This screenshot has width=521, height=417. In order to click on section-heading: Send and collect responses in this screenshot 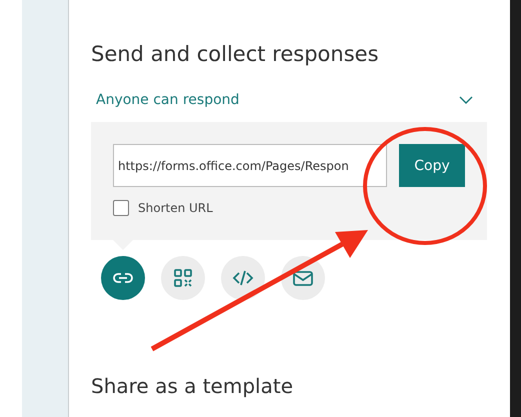, I will do `click(235, 54)`.